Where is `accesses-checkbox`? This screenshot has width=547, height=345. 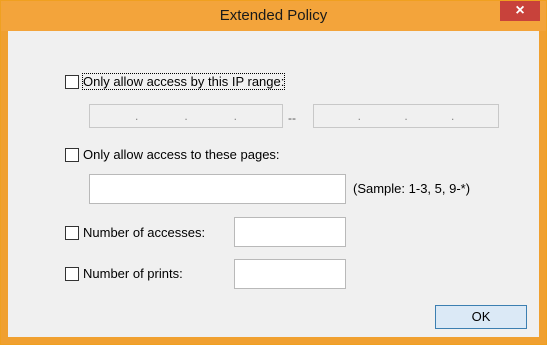 accesses-checkbox is located at coordinates (72, 232).